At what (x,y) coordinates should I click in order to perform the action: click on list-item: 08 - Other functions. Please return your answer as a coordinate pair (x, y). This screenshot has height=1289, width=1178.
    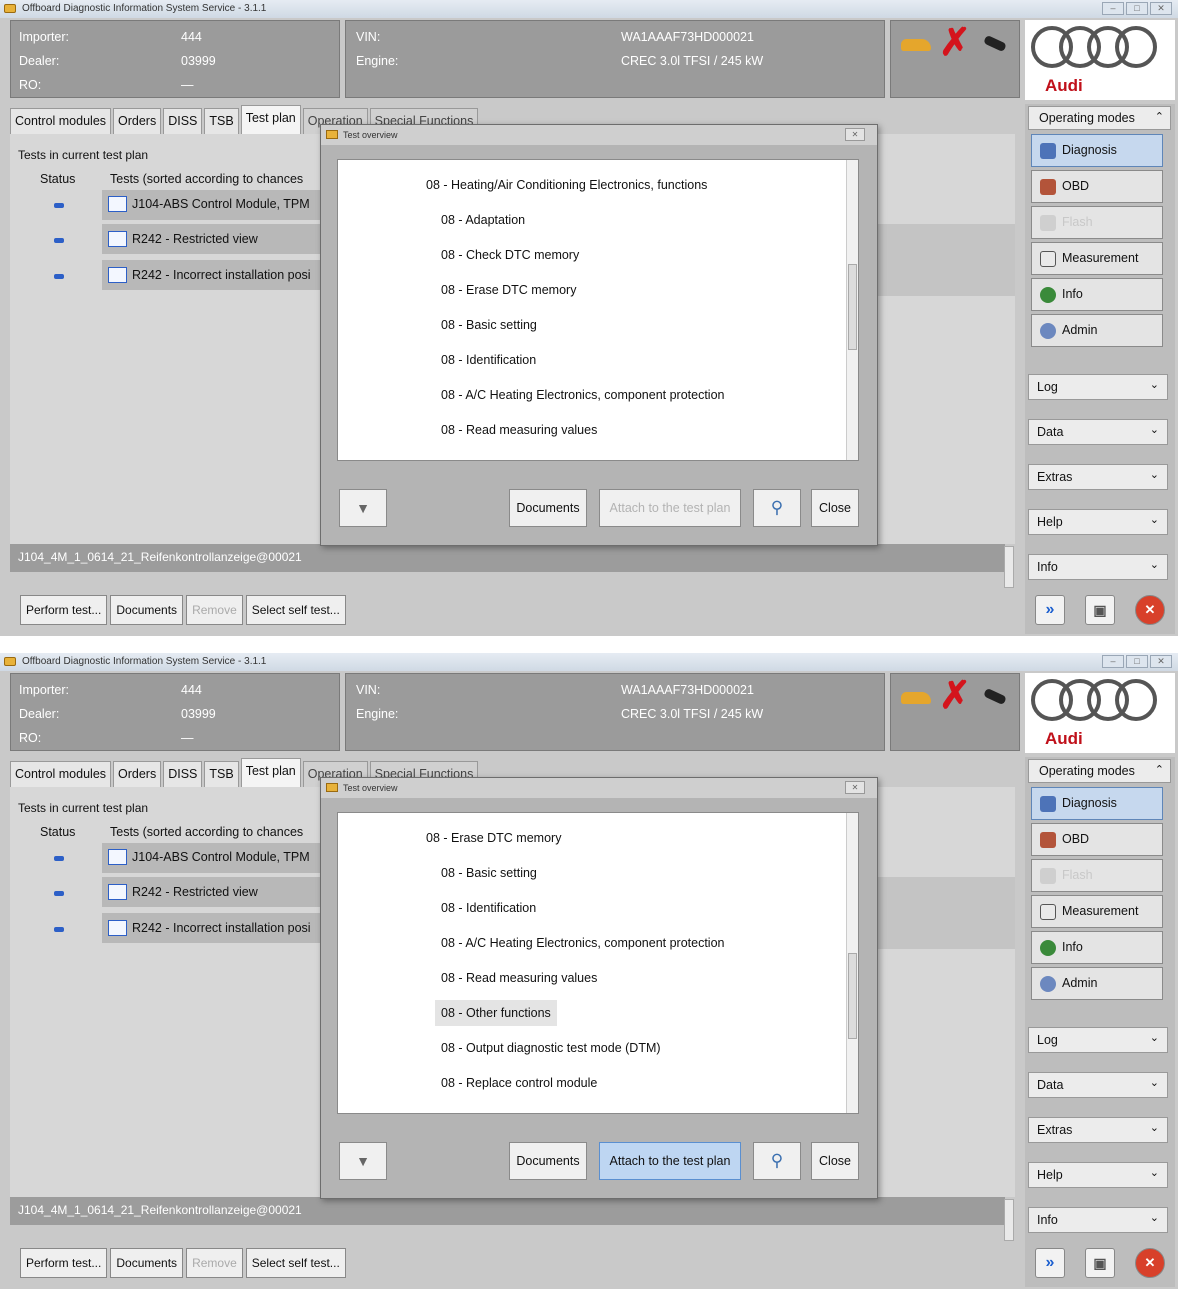
    Looking at the image, I should click on (496, 1013).